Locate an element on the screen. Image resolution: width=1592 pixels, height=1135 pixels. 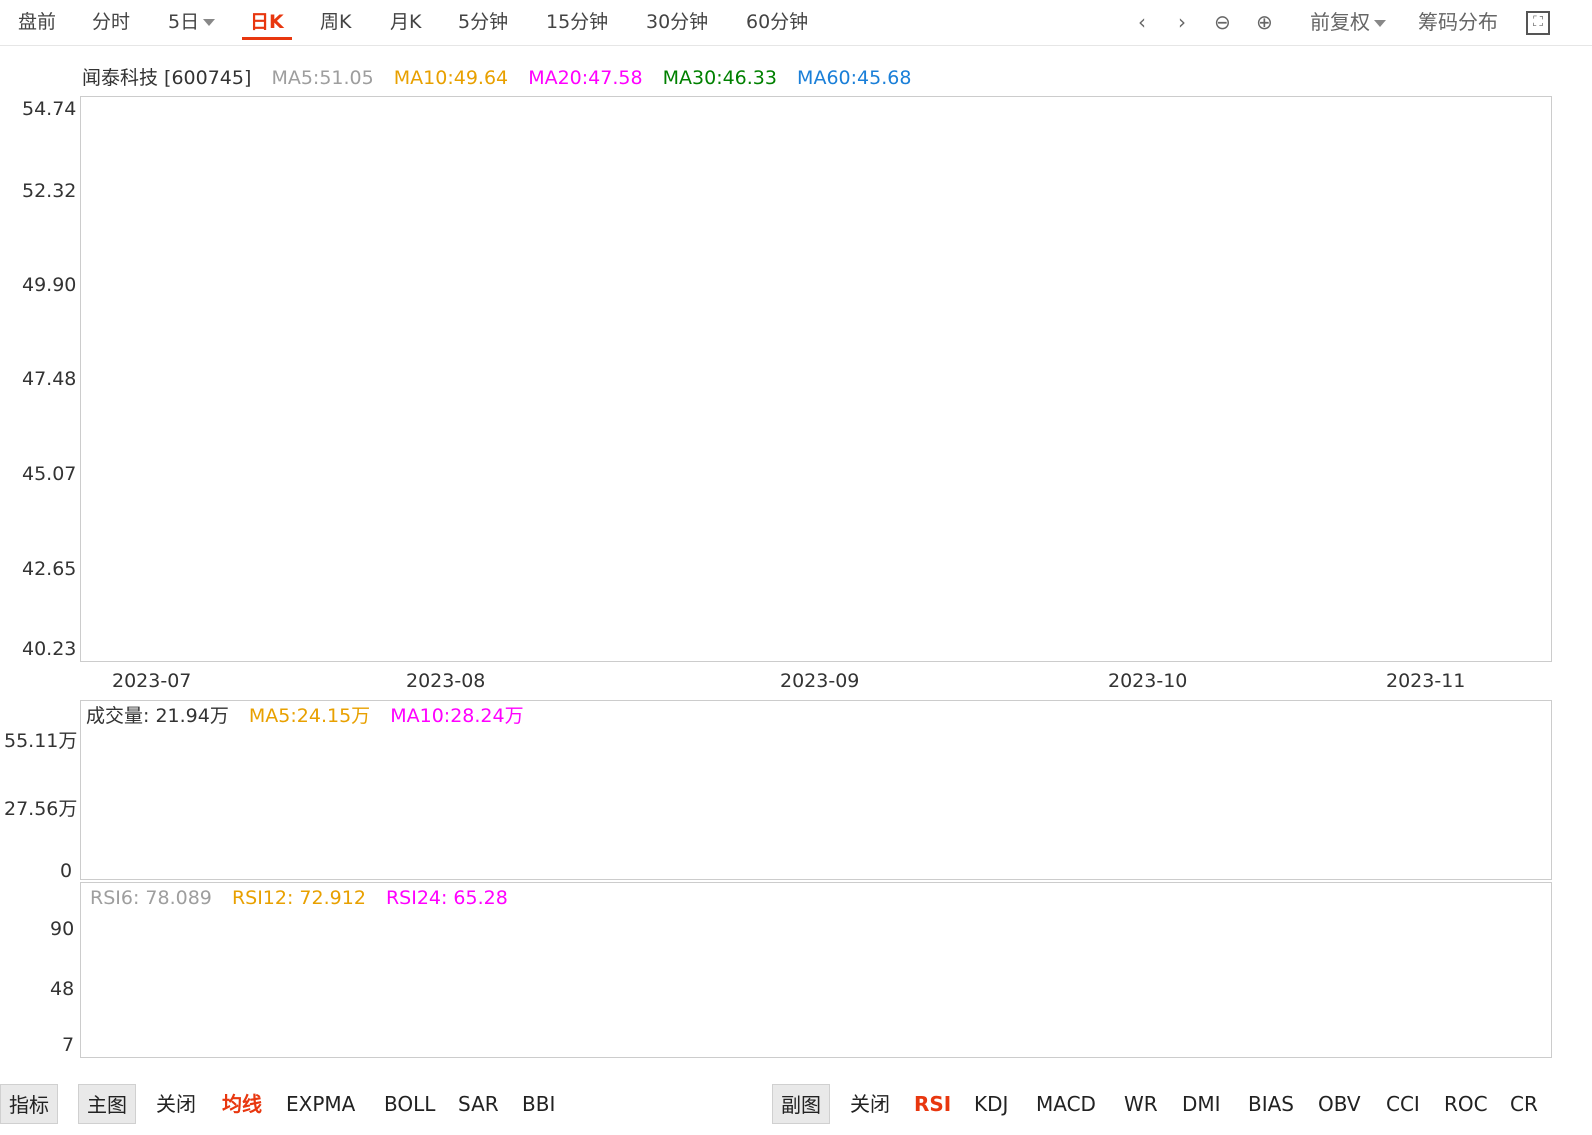
volume-ma10-readout: MA10:28.24万 is located at coordinates (457, 716).